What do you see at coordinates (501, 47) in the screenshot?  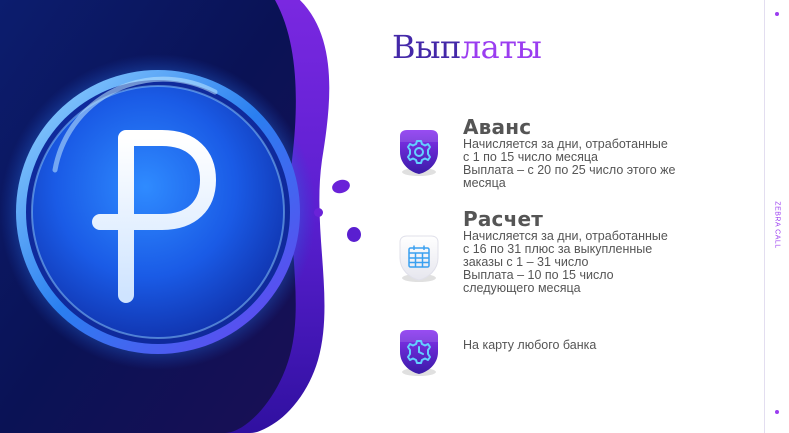 I see `title-part-2: латы` at bounding box center [501, 47].